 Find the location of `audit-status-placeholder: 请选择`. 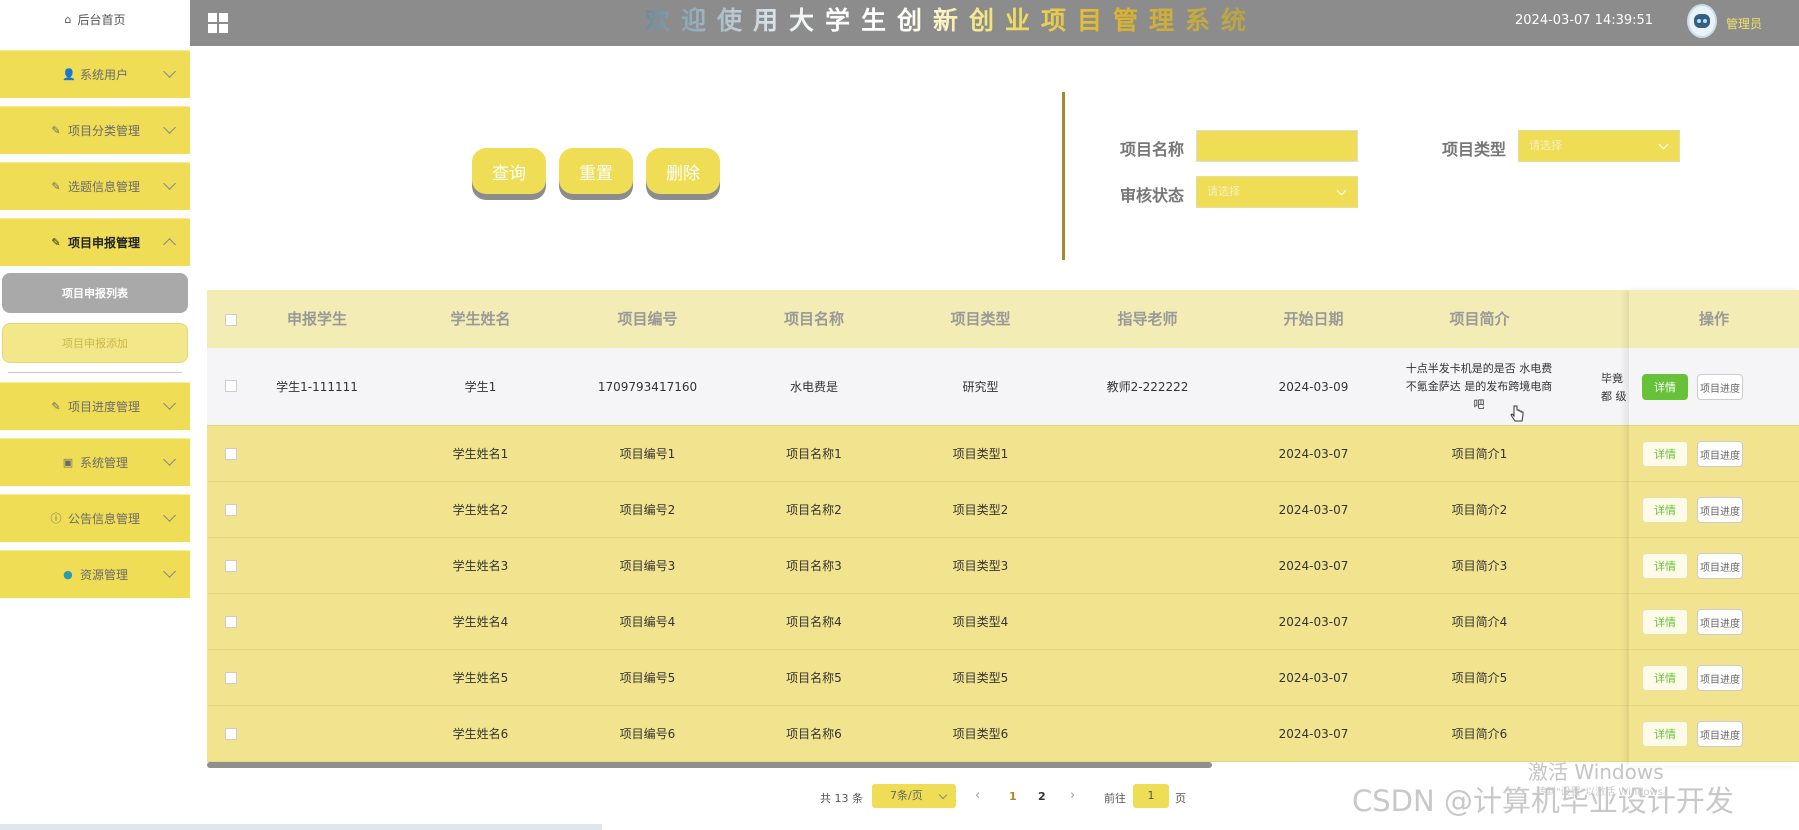

audit-status-placeholder: 请选择 is located at coordinates (1223, 191).